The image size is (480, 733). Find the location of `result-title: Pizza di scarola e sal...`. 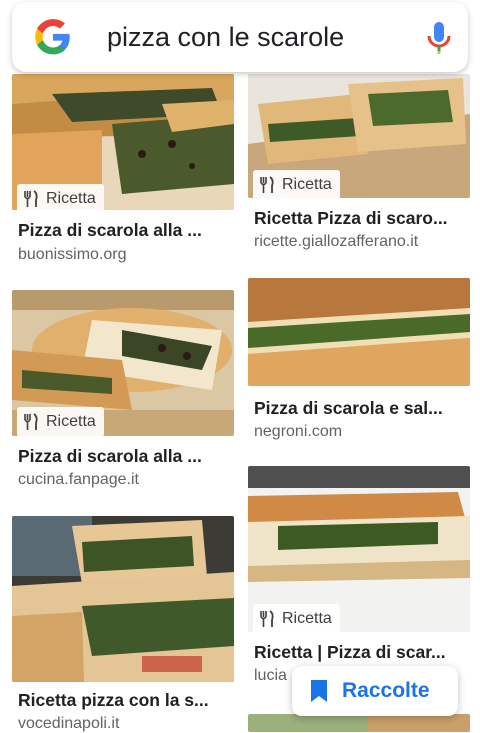

result-title: Pizza di scarola e sal... is located at coordinates (362, 408).